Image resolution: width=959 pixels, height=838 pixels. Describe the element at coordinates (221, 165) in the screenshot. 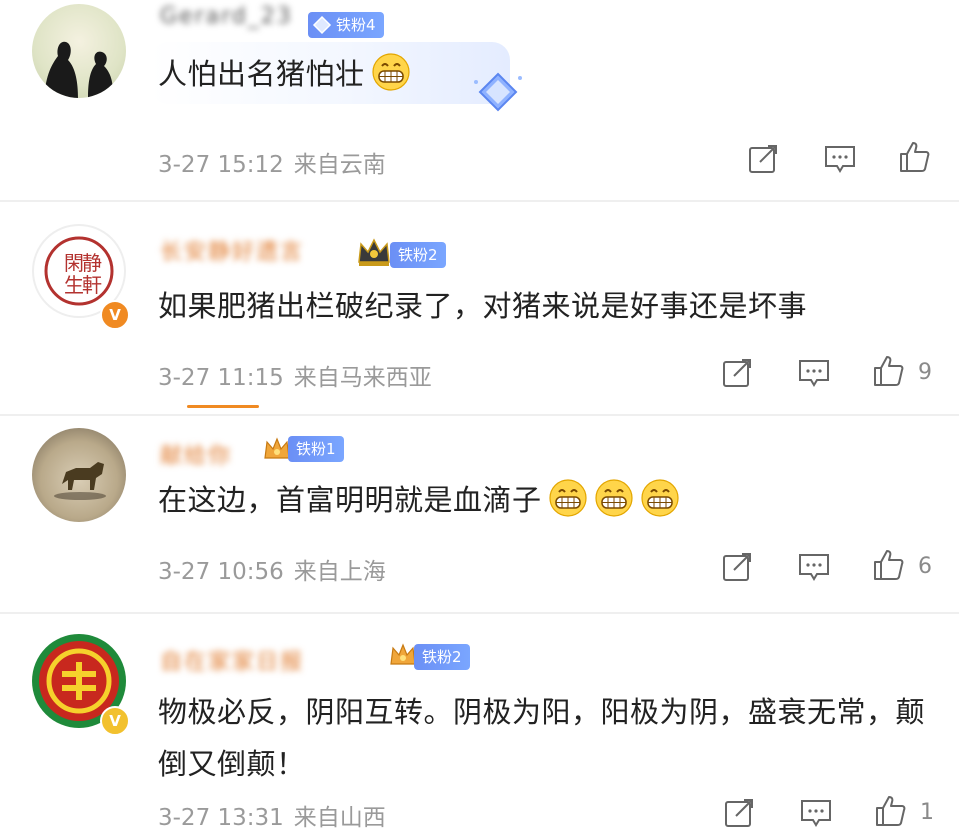

I see `comment-time: 3-27 15:12` at that location.